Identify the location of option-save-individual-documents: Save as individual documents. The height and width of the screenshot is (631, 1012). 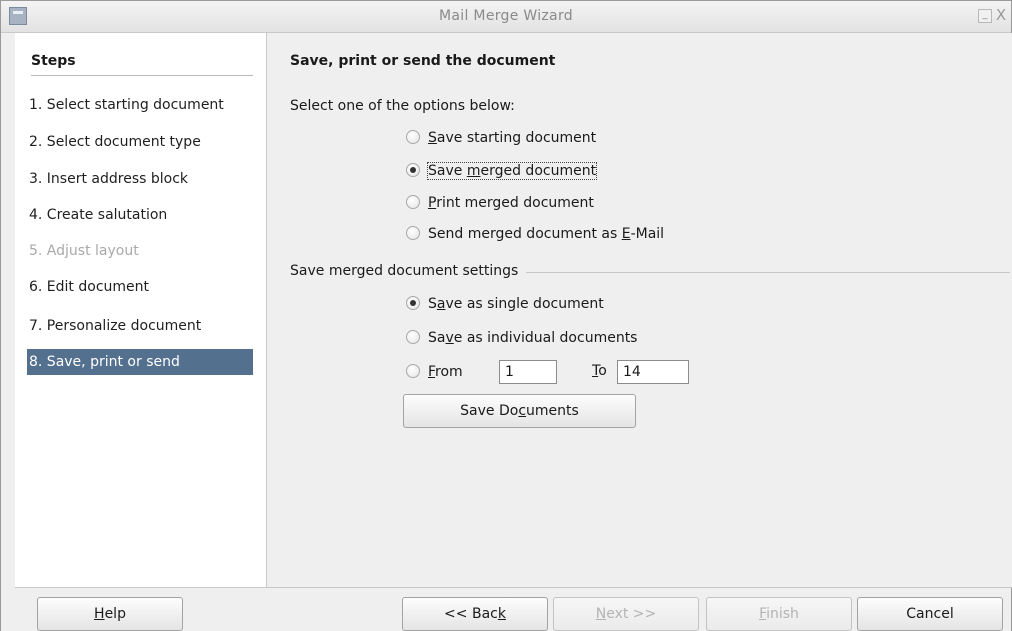
(521, 338).